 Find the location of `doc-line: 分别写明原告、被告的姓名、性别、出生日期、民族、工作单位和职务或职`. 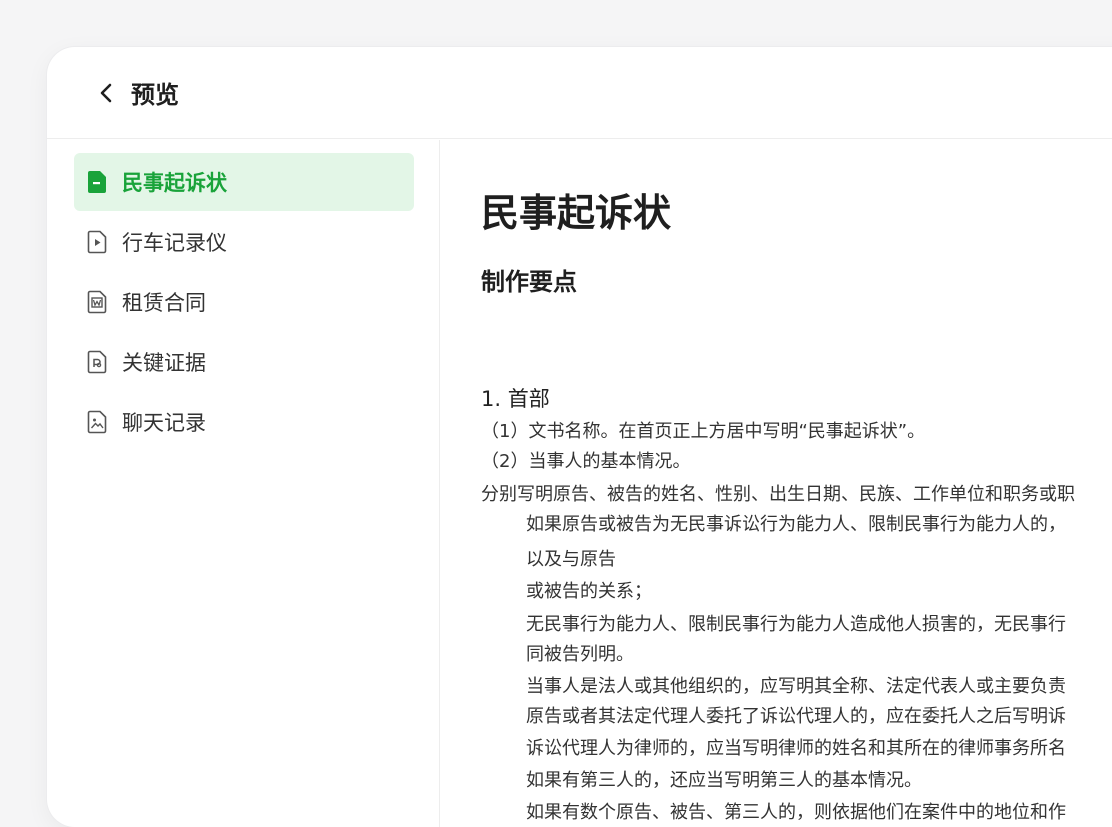

doc-line: 分别写明原告、被告的姓名、性别、出生日期、民族、工作单位和职务或职 is located at coordinates (778, 494).